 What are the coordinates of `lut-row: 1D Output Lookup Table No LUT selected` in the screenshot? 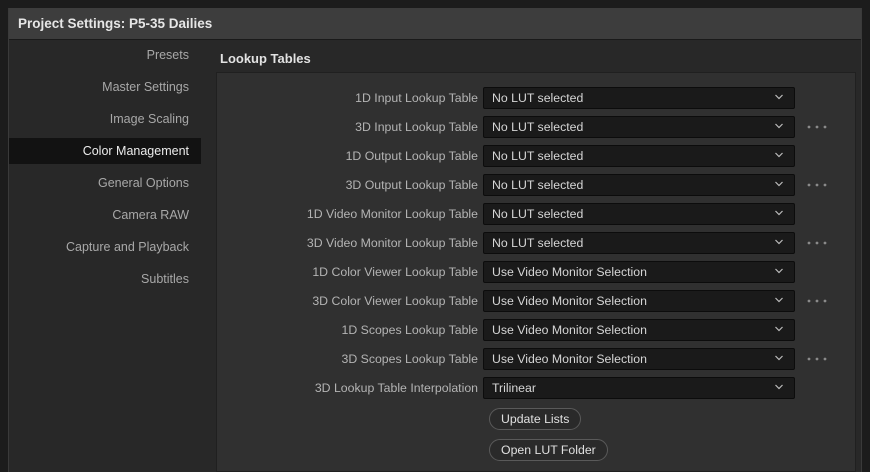 It's located at (537, 156).